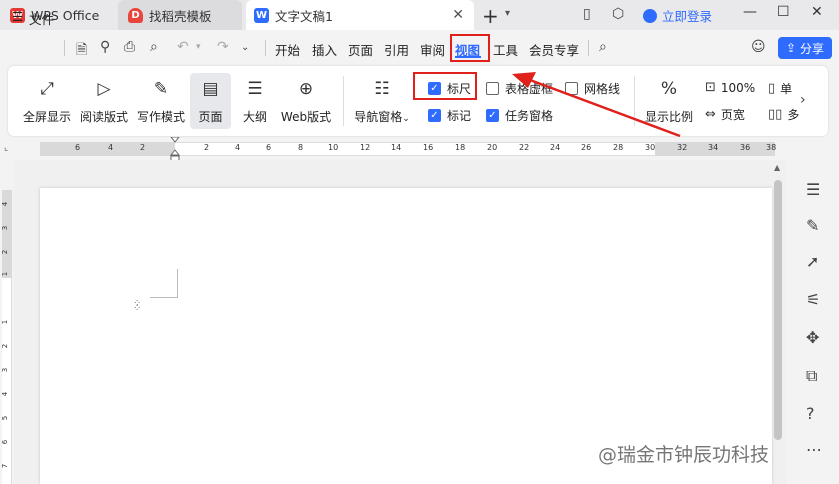 The width and height of the screenshot is (839, 484). Describe the element at coordinates (223, 47) in the screenshot. I see `redo-icon: ↷` at that location.